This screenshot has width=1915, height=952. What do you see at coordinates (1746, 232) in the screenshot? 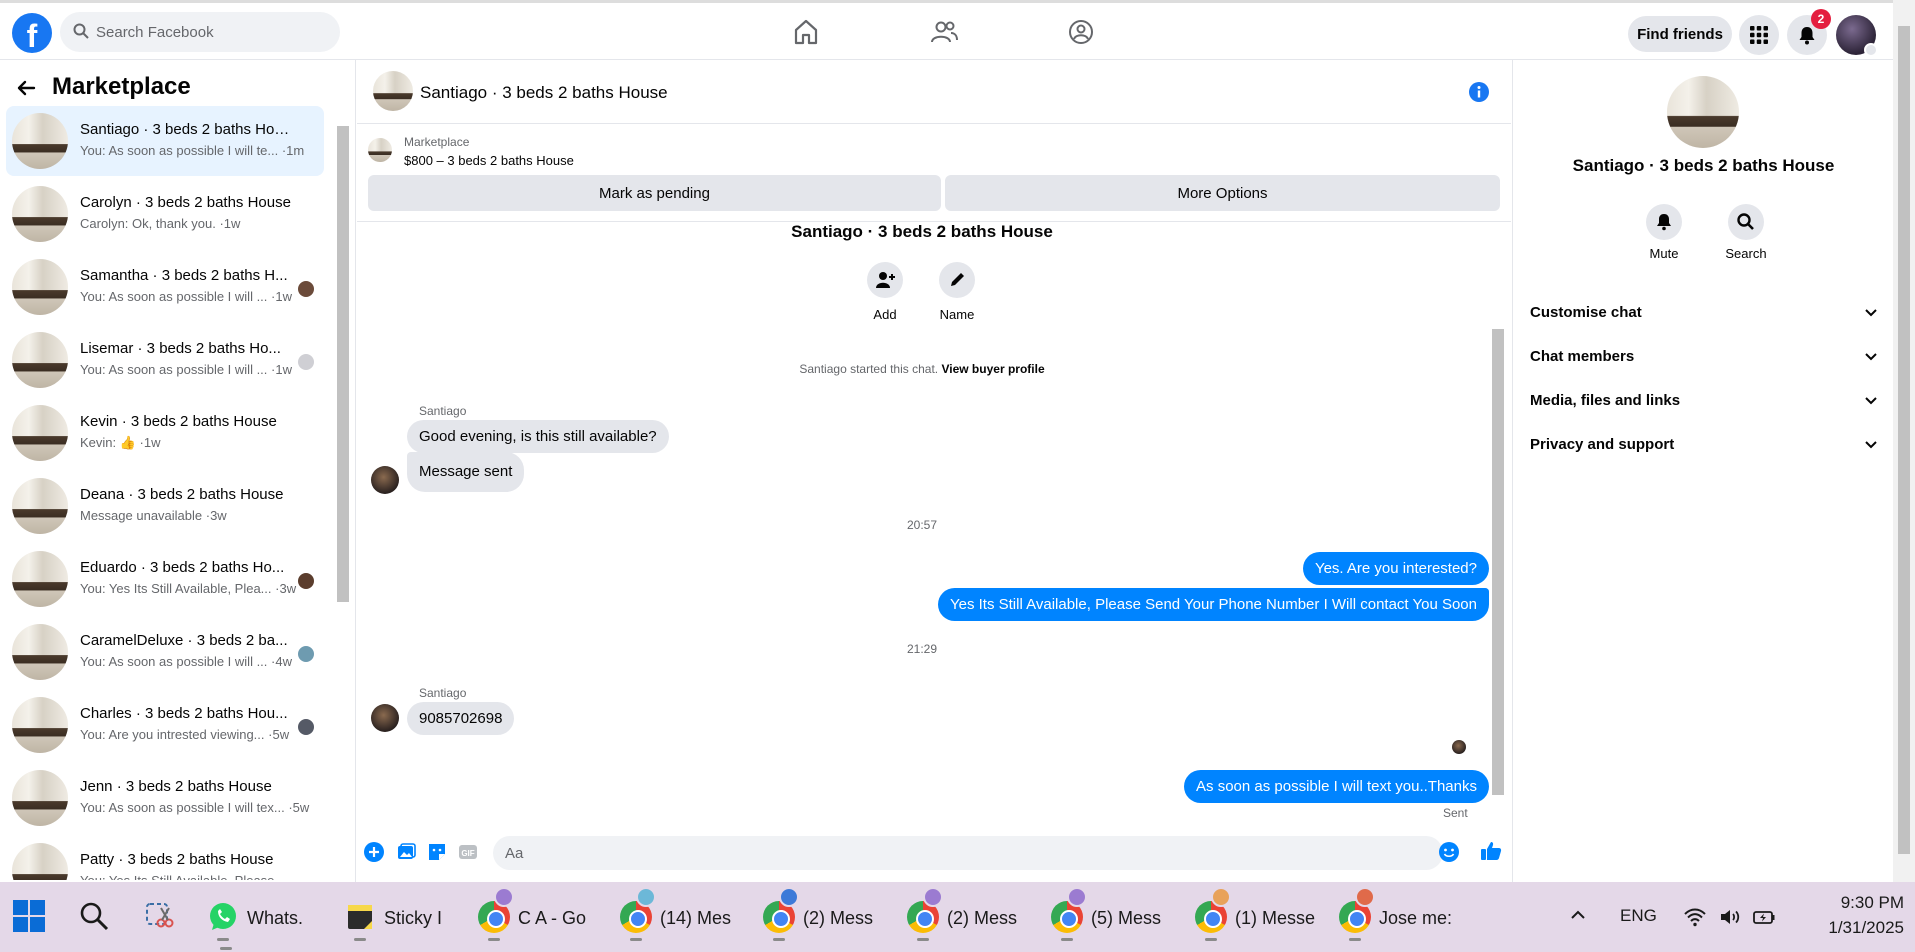
I see `search-in-chat-action: Search` at bounding box center [1746, 232].